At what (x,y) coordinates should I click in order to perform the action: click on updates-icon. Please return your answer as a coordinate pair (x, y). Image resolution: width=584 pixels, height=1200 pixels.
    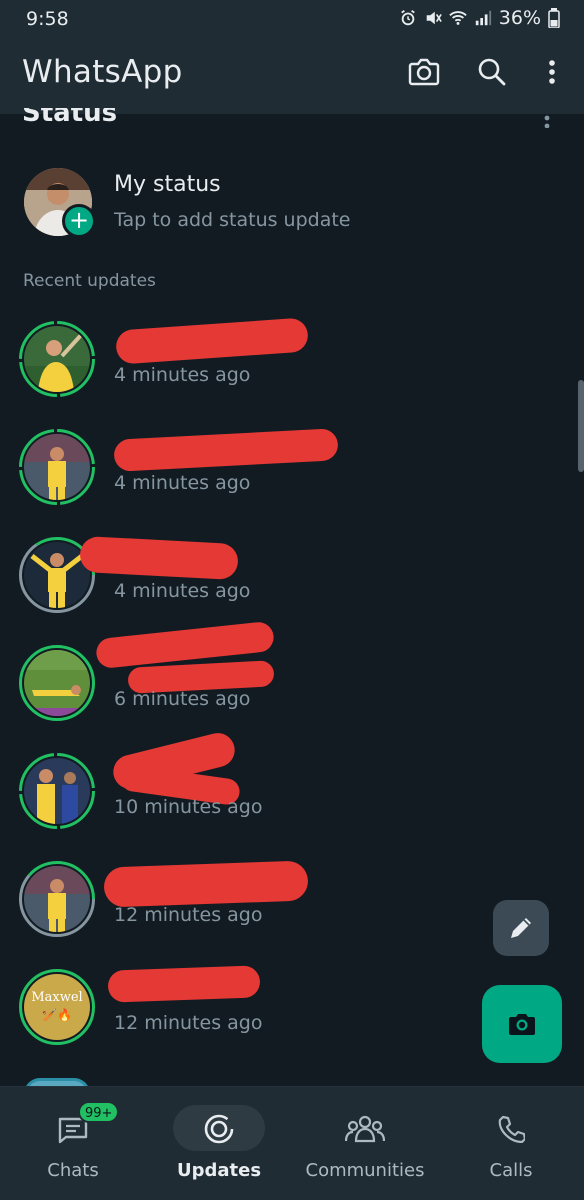
    Looking at the image, I should click on (219, 1129).